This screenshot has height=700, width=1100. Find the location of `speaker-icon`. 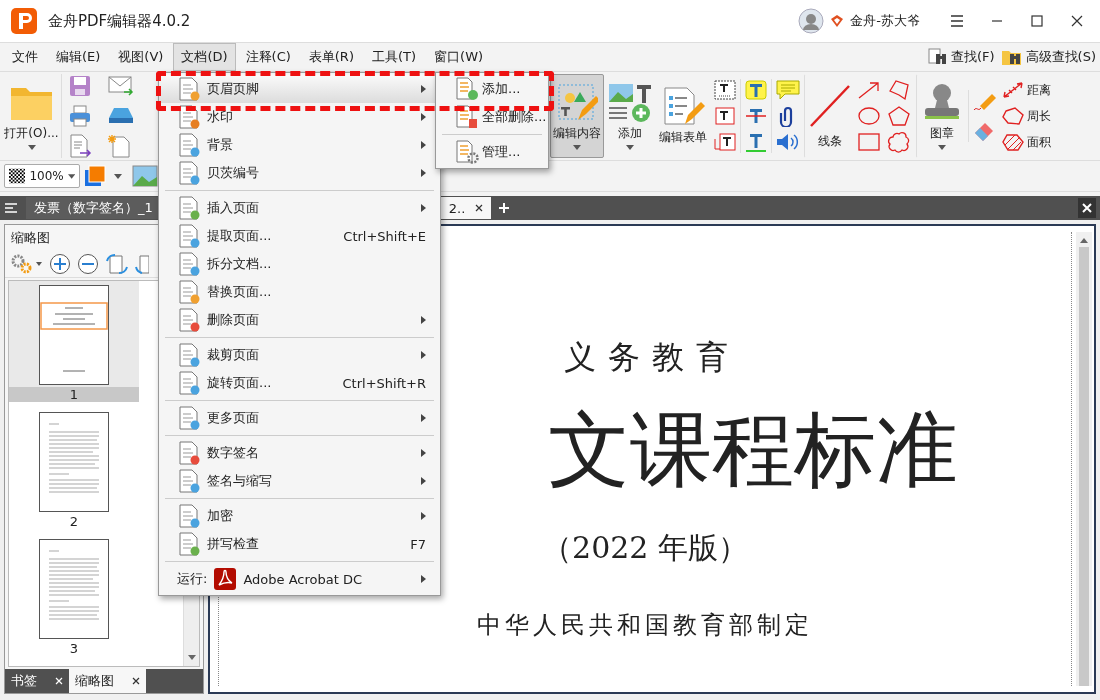

speaker-icon is located at coordinates (788, 142).